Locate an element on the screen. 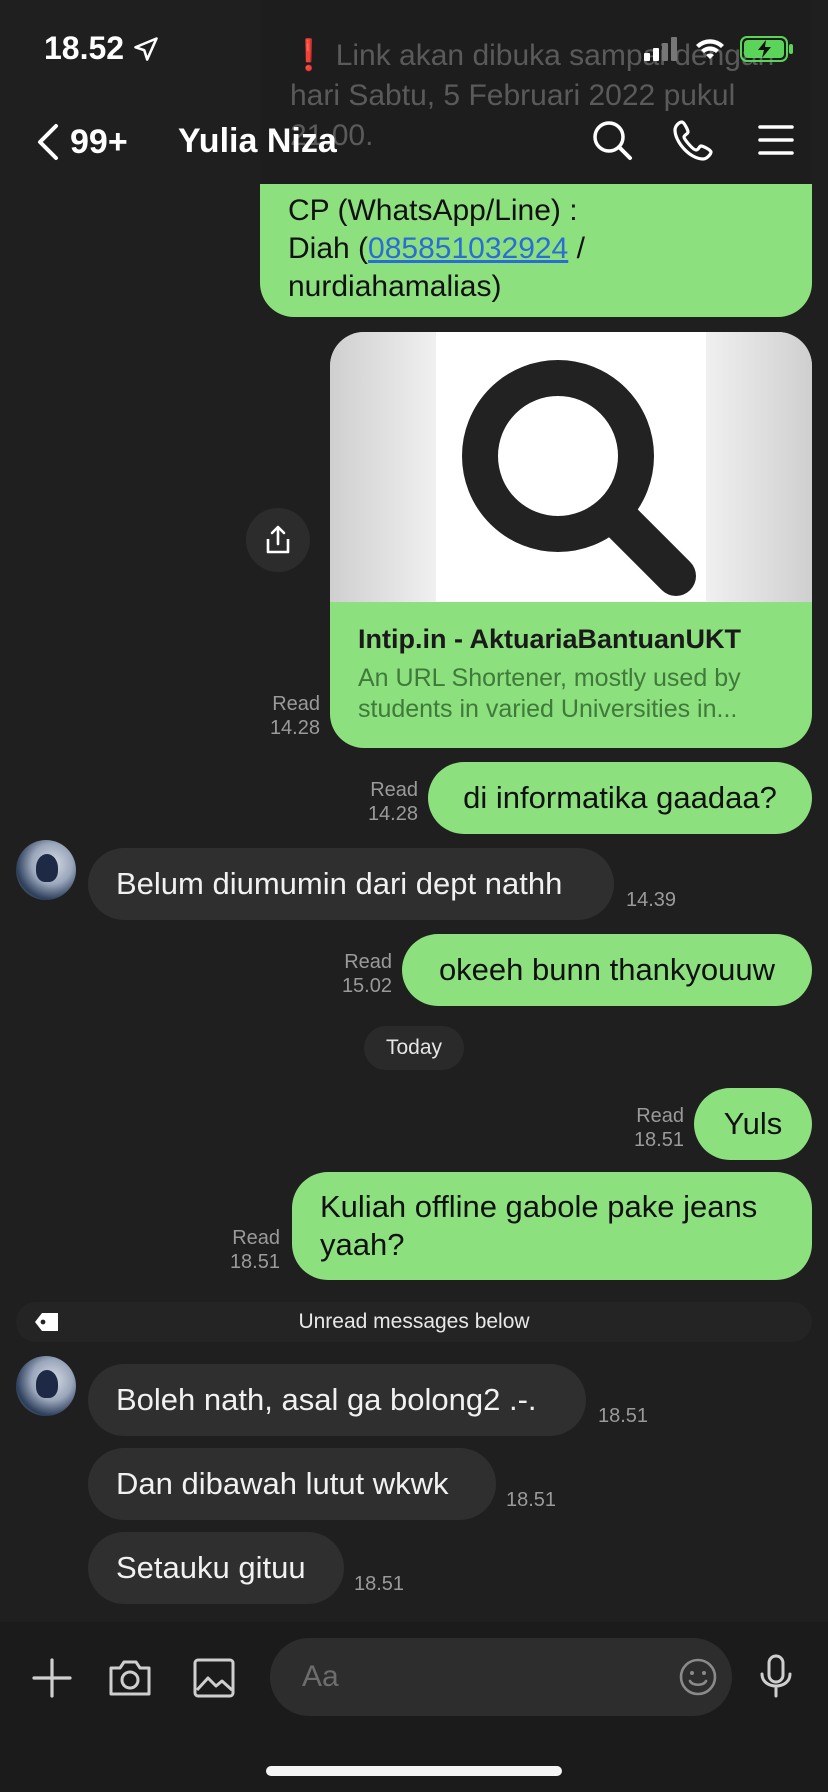 The width and height of the screenshot is (828, 1792). back-button: 99+ is located at coordinates (81, 142).